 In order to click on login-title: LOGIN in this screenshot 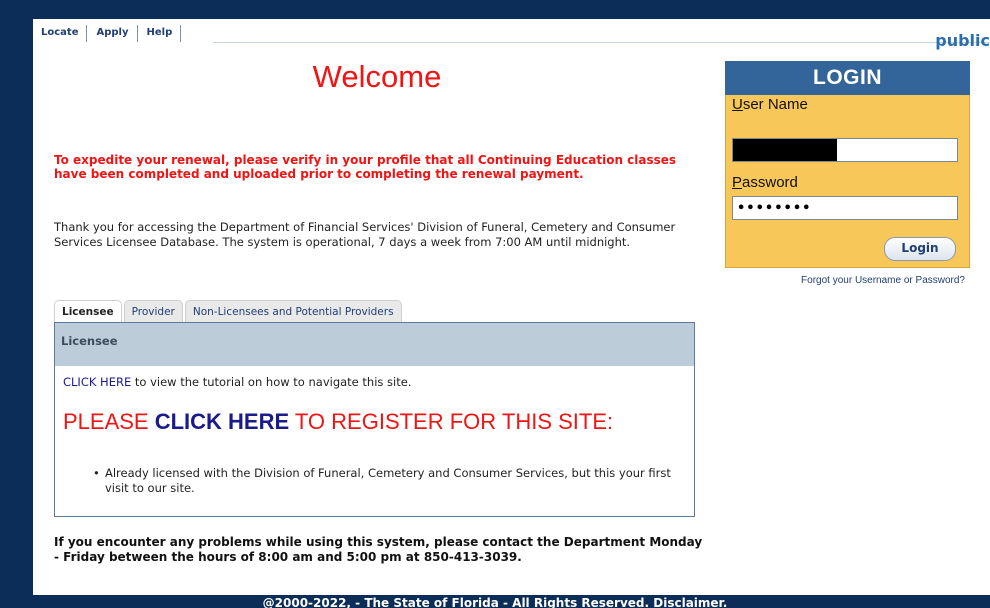, I will do `click(847, 78)`.